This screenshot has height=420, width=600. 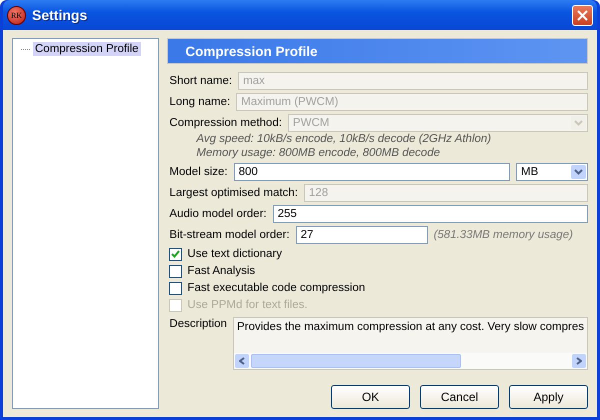 I want to click on chevron-down-icon, so click(x=578, y=172).